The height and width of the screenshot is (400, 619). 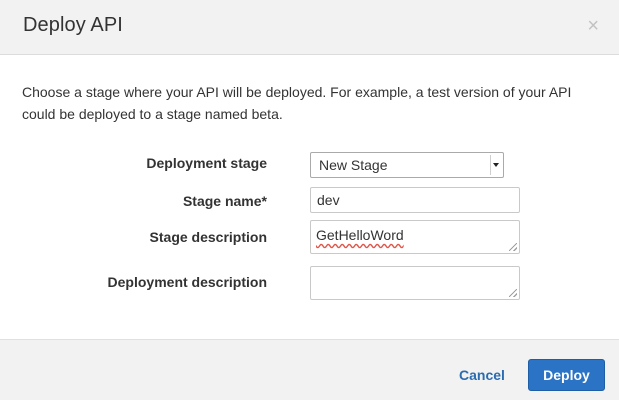 What do you see at coordinates (495, 165) in the screenshot?
I see `chevron-down-icon` at bounding box center [495, 165].